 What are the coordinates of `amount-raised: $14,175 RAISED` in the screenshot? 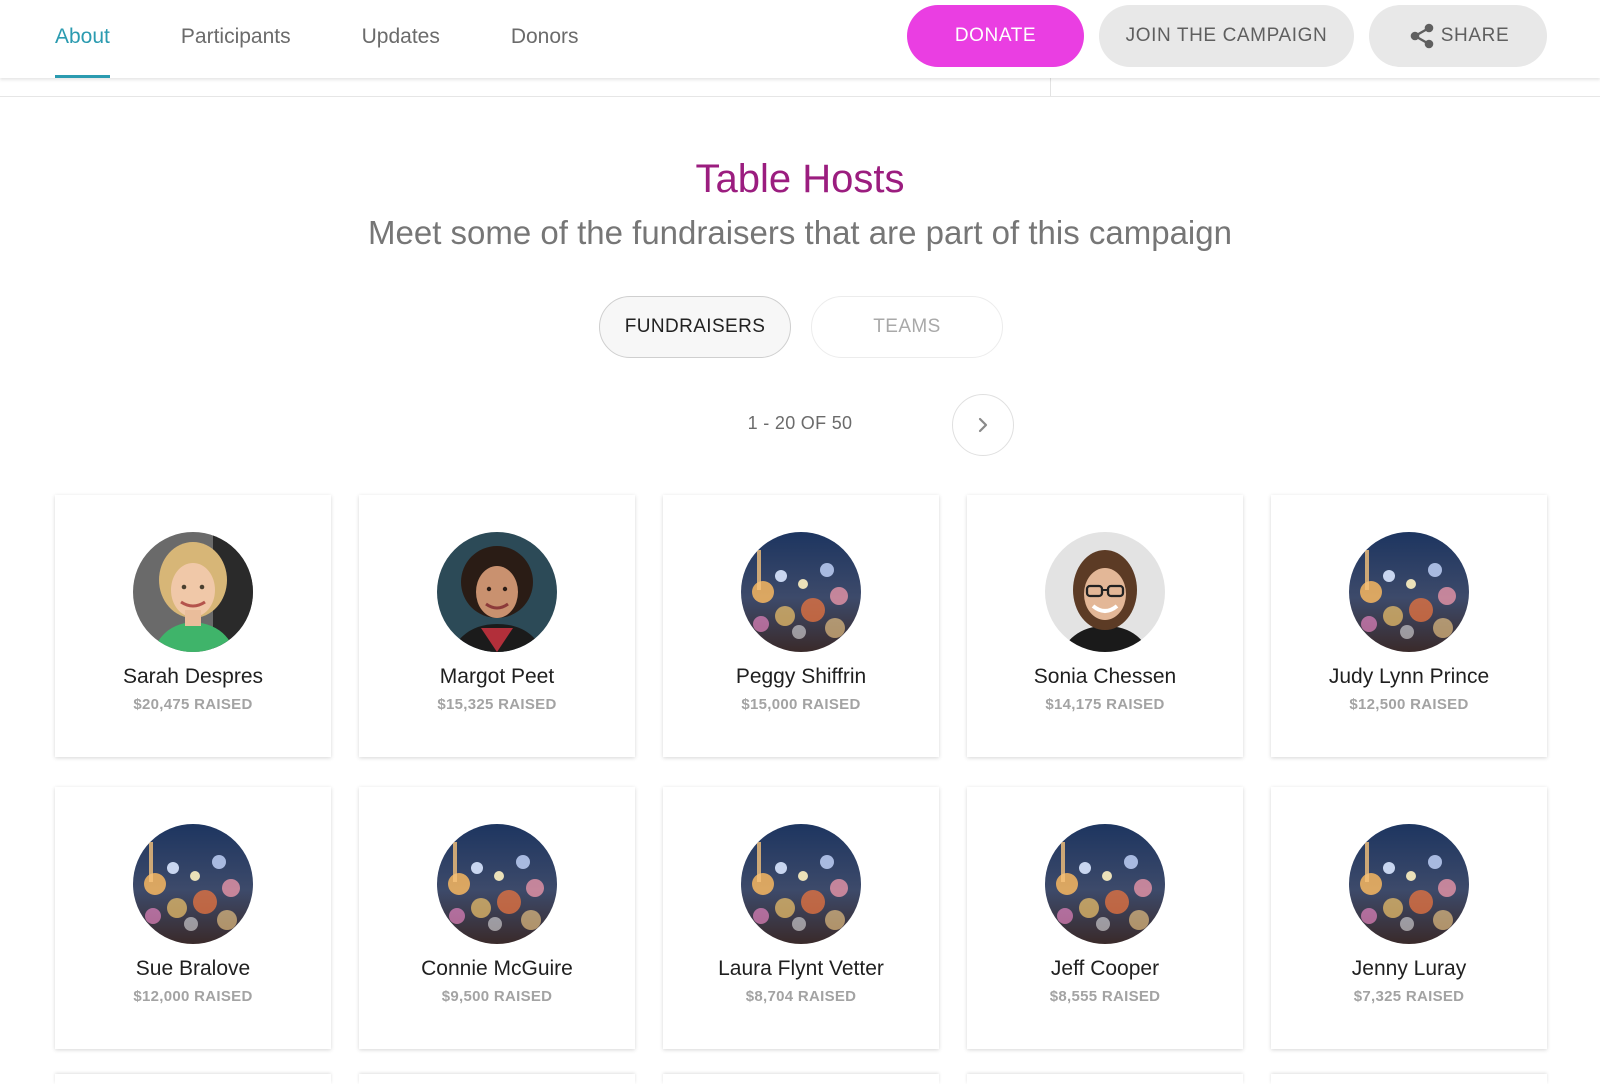 It's located at (1105, 704).